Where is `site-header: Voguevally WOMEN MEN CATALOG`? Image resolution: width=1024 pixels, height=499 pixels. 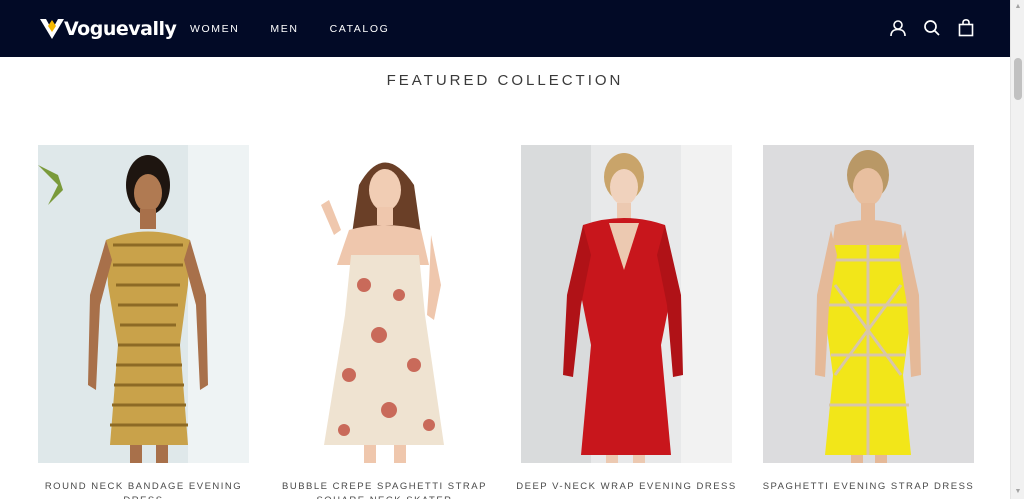 site-header: Voguevally WOMEN MEN CATALOG is located at coordinates (505, 28).